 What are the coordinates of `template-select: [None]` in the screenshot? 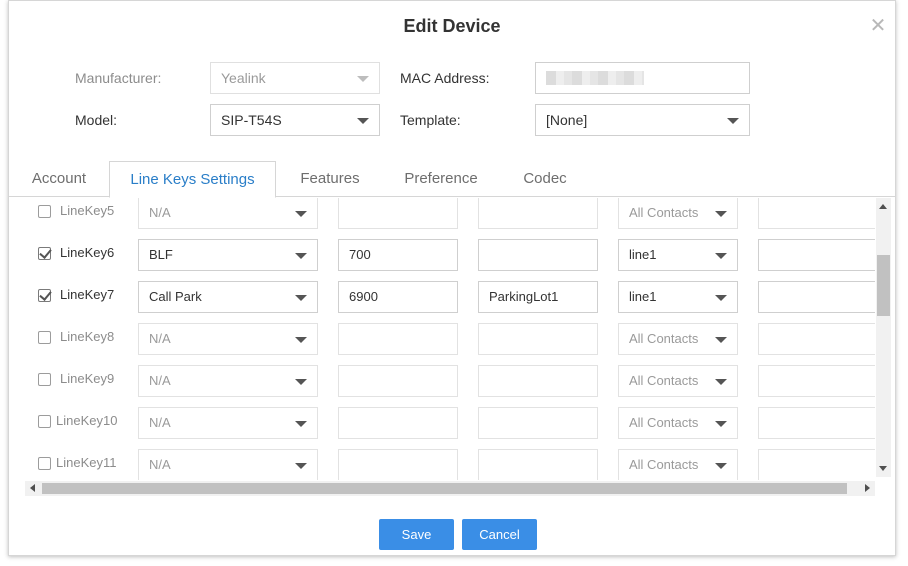 It's located at (642, 120).